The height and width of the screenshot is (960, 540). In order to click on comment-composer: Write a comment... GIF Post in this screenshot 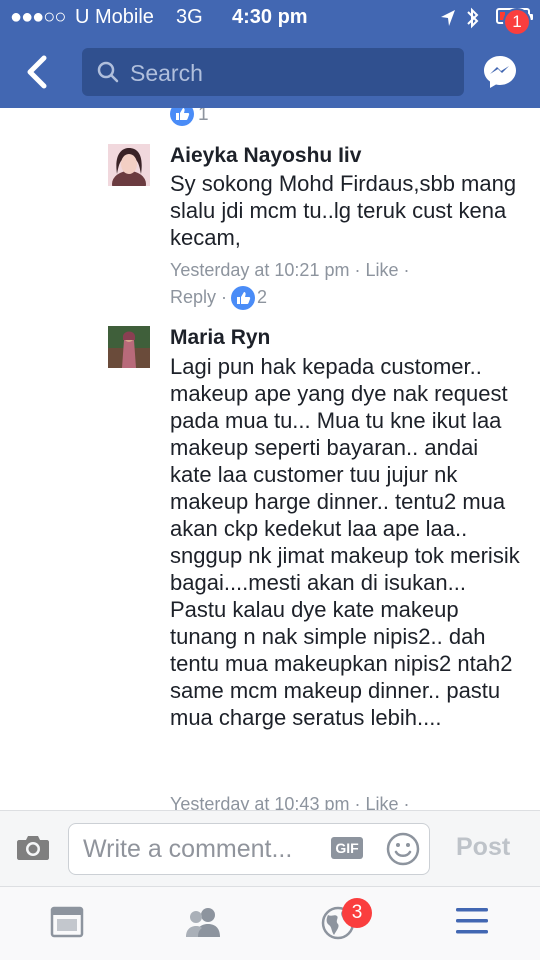, I will do `click(270, 848)`.